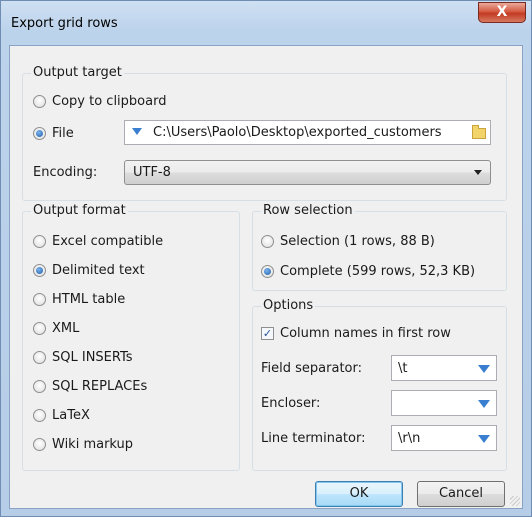 The height and width of the screenshot is (517, 532). Describe the element at coordinates (108, 241) in the screenshot. I see `radio-label: Excel compatible` at that location.